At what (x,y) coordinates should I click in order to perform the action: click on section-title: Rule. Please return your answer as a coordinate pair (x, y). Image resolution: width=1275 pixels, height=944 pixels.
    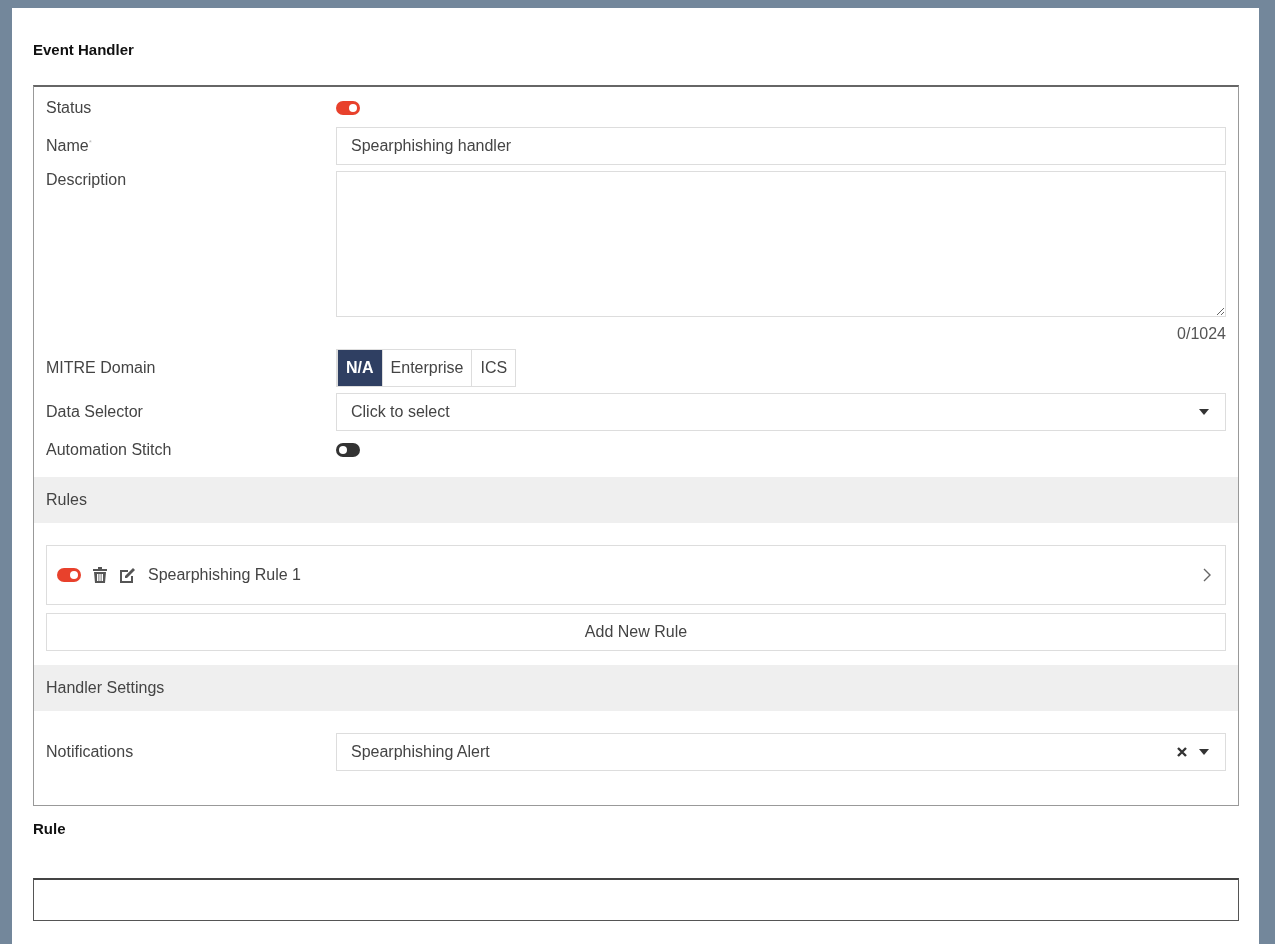
    Looking at the image, I should click on (50, 829).